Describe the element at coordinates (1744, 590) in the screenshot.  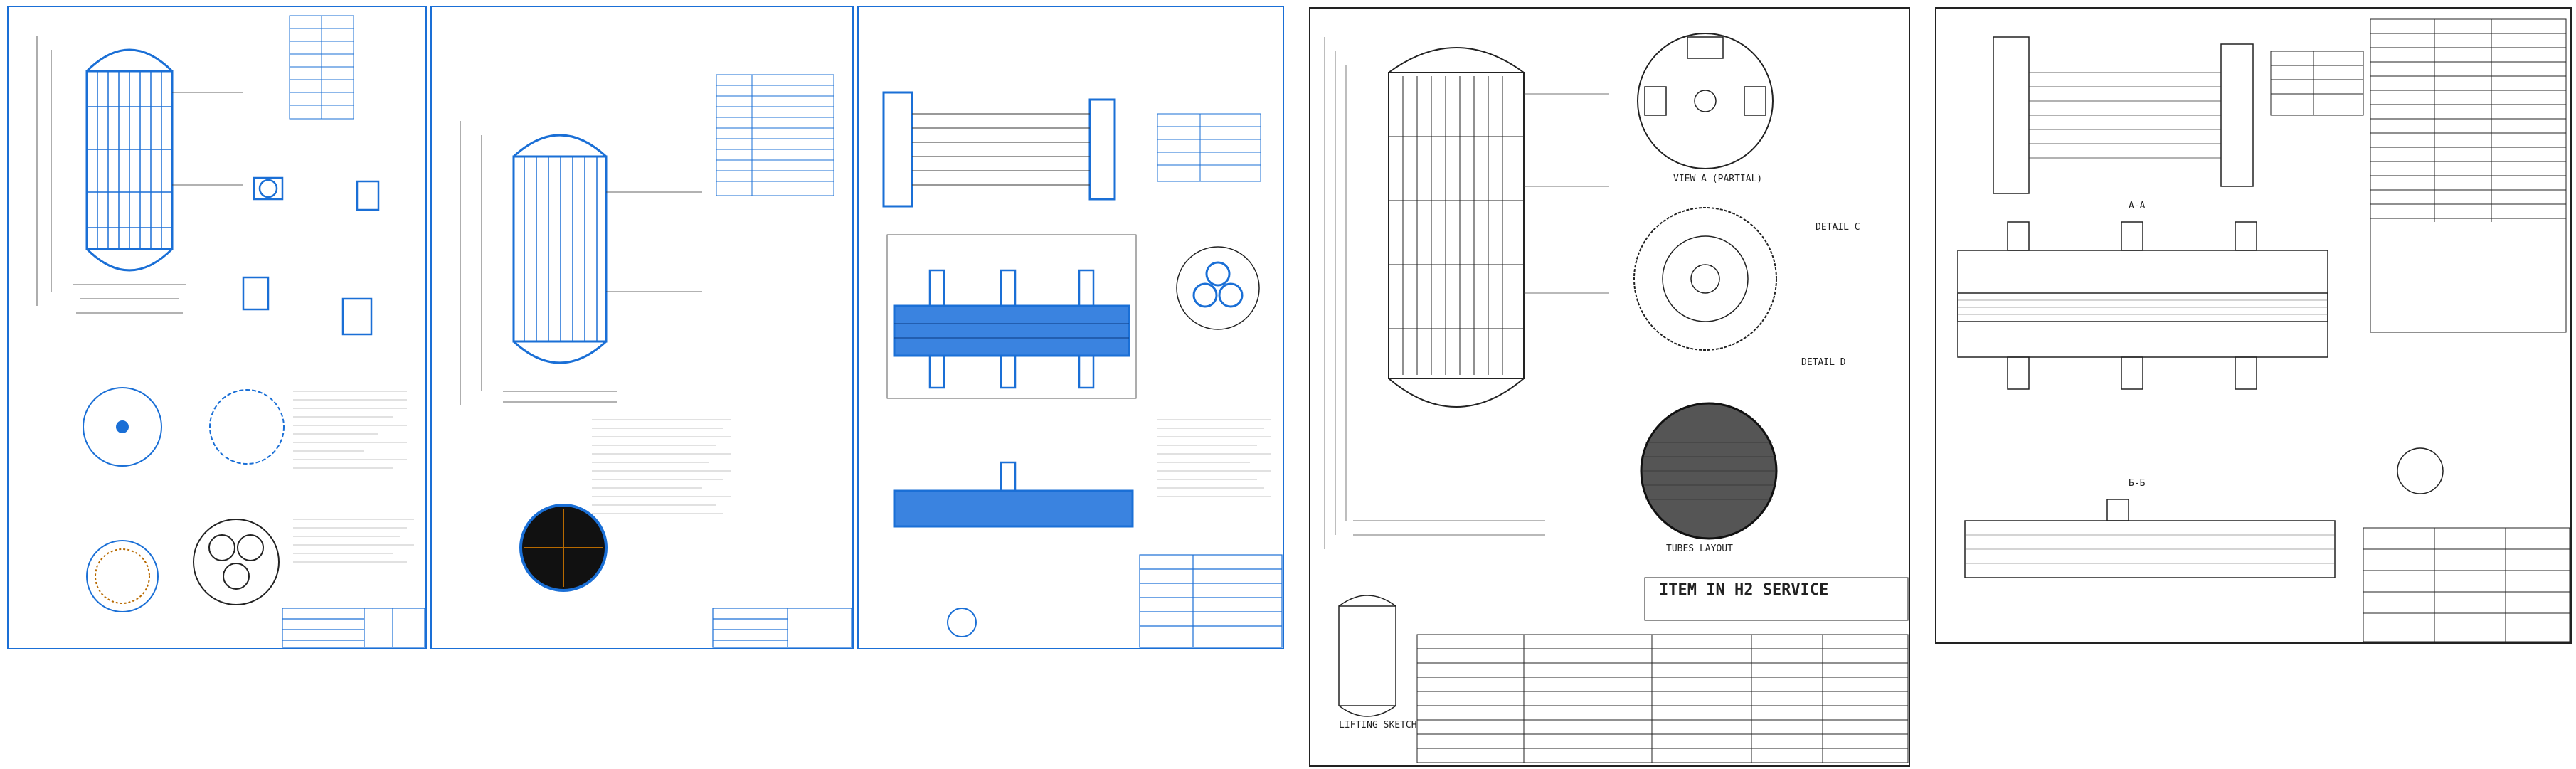
I see `service-title: ITEM IN H2 SERVICE` at that location.